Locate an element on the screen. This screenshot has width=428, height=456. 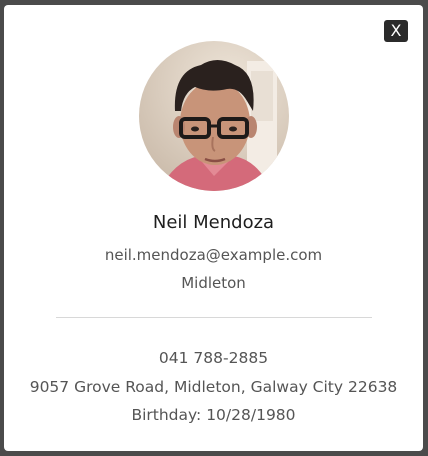
user-photo-icon is located at coordinates (214, 116).